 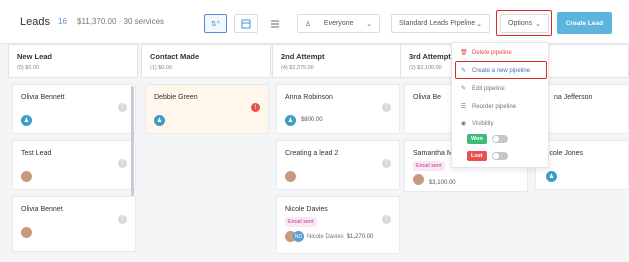 I want to click on pencil-icon: ✎, so click(x=463, y=89).